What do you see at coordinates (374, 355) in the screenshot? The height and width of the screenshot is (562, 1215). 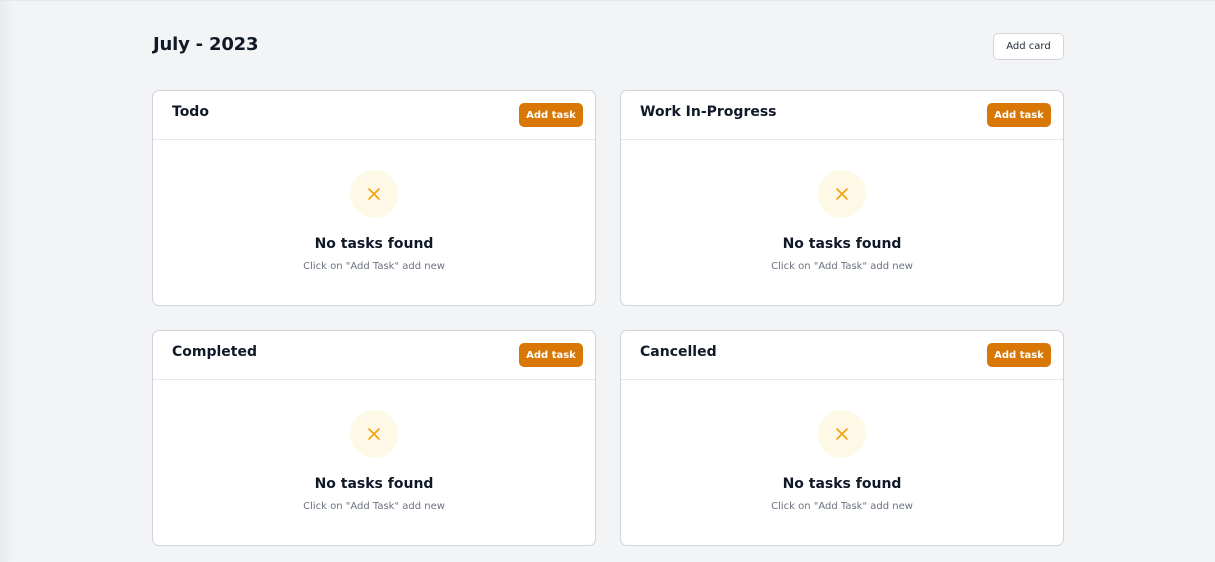 I see `column-header: Completed Add task` at bounding box center [374, 355].